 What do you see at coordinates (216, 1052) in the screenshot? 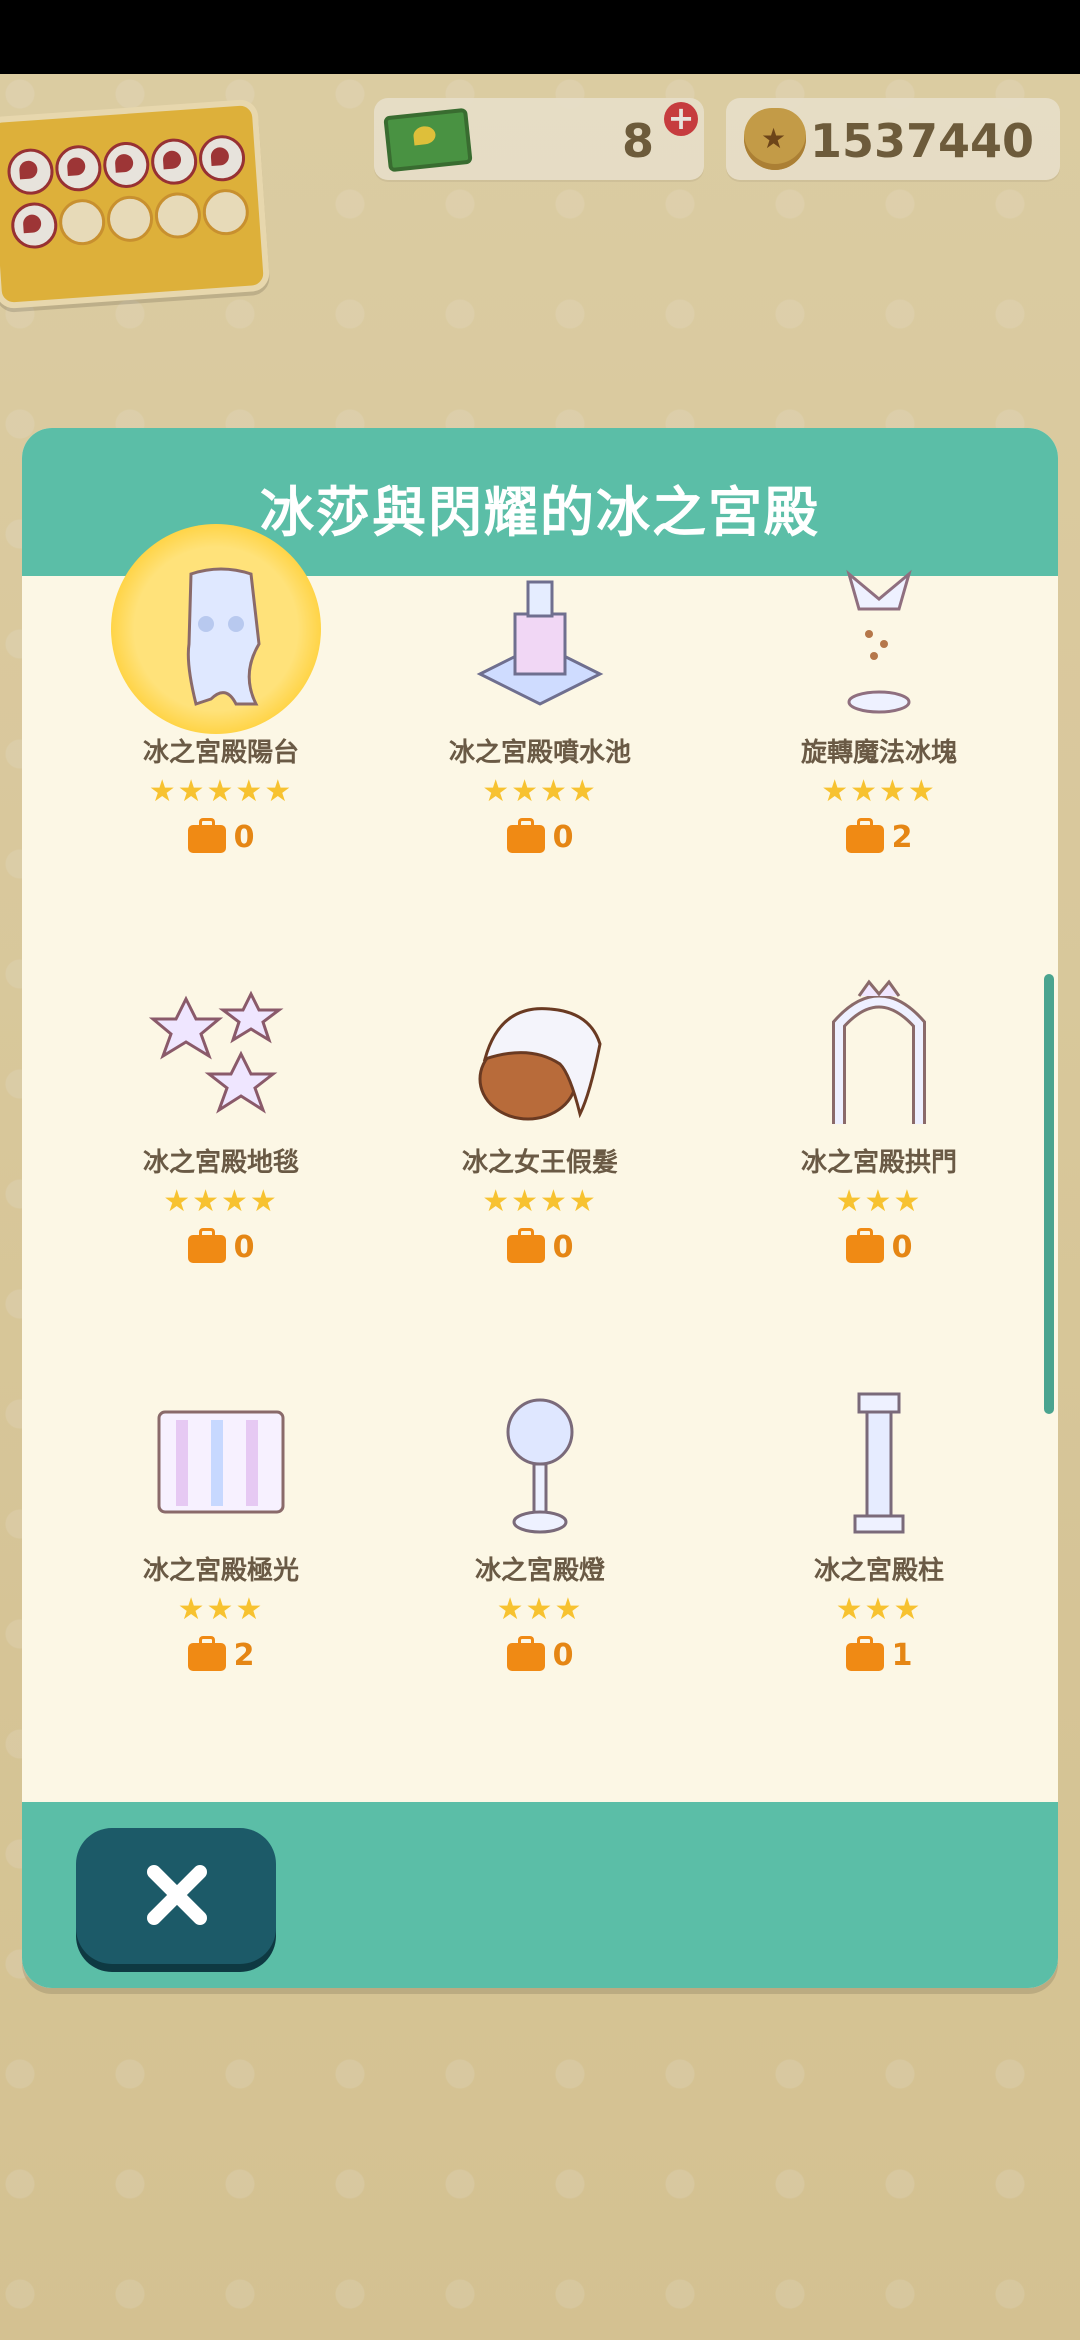
I see `snowflake-rug-icon` at bounding box center [216, 1052].